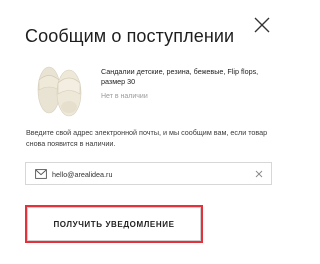 This screenshot has height=264, width=320. Describe the element at coordinates (130, 36) in the screenshot. I see `dialog-title: Сообщим о поступлении` at that location.